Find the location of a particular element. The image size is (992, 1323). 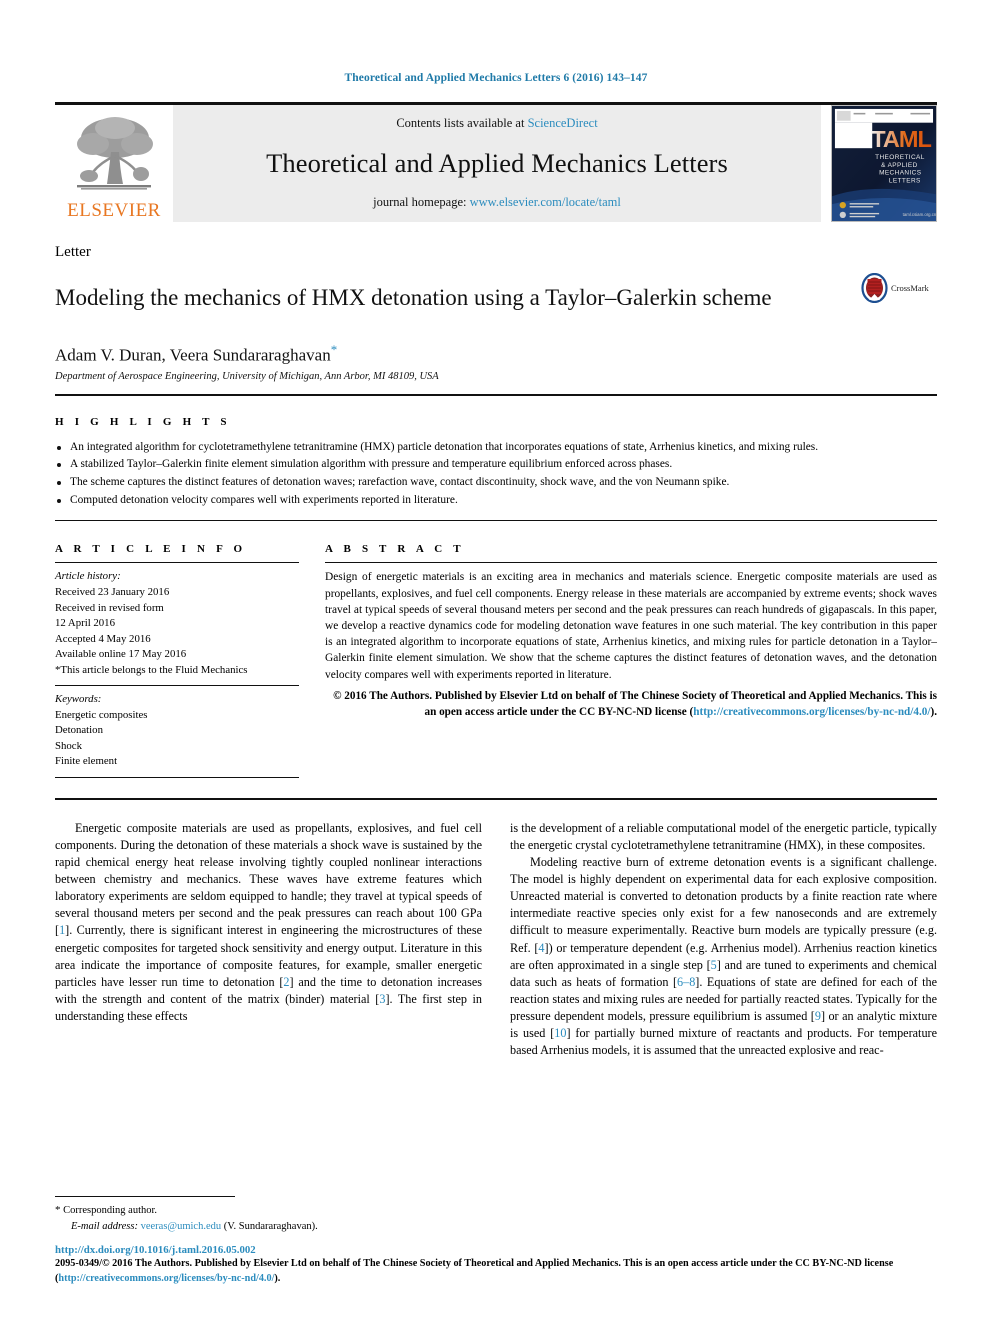

highlights-heading: H I G H L I G H T S is located at coordinates (143, 421).